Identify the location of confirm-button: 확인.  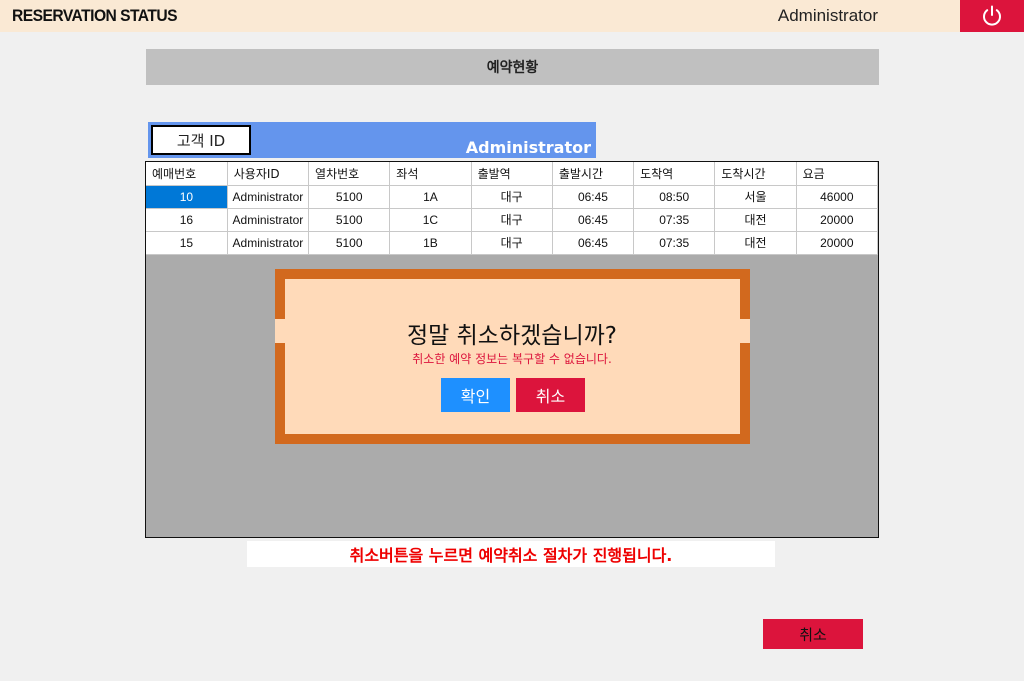
(475, 395).